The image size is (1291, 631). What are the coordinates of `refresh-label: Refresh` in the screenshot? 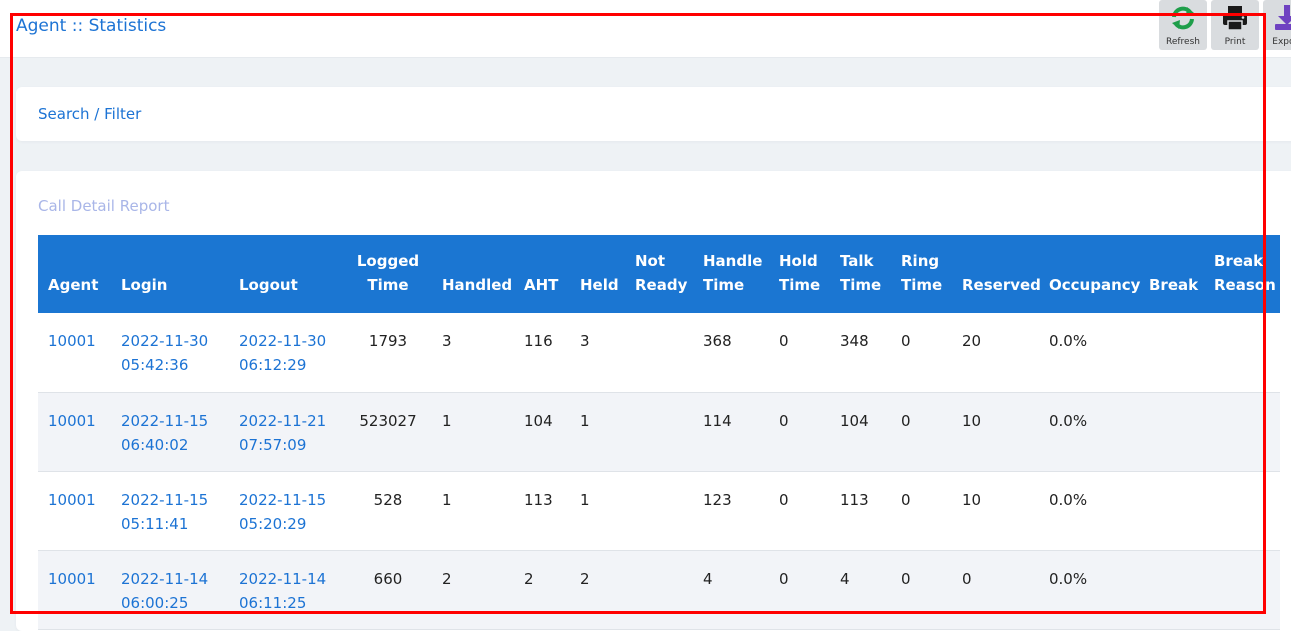 It's located at (1183, 42).